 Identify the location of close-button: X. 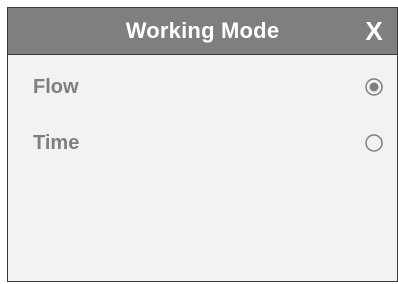
(374, 31).